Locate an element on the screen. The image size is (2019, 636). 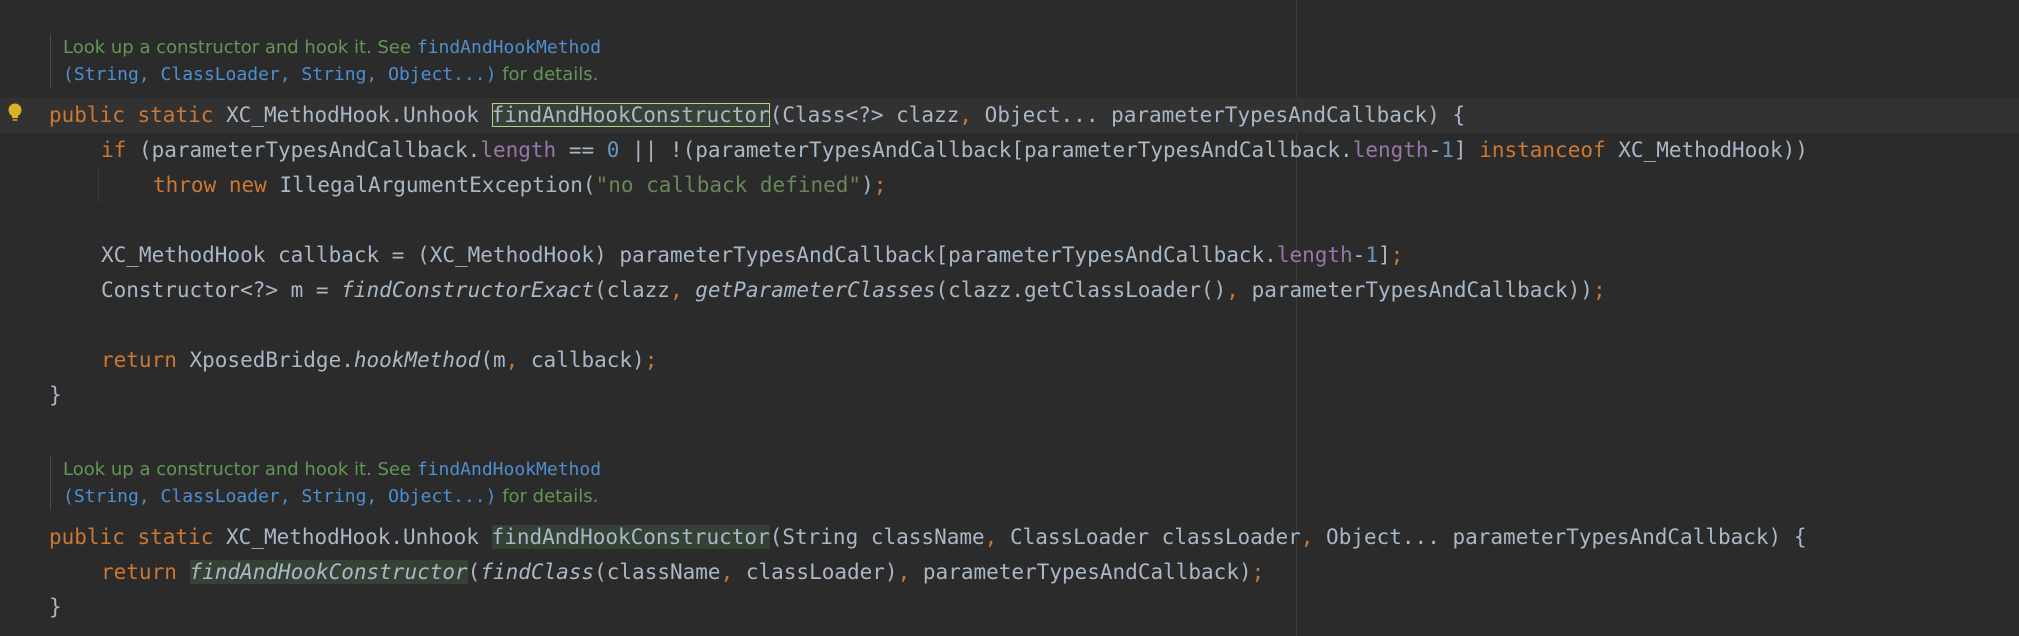
code-text: callback) is located at coordinates (581, 360).